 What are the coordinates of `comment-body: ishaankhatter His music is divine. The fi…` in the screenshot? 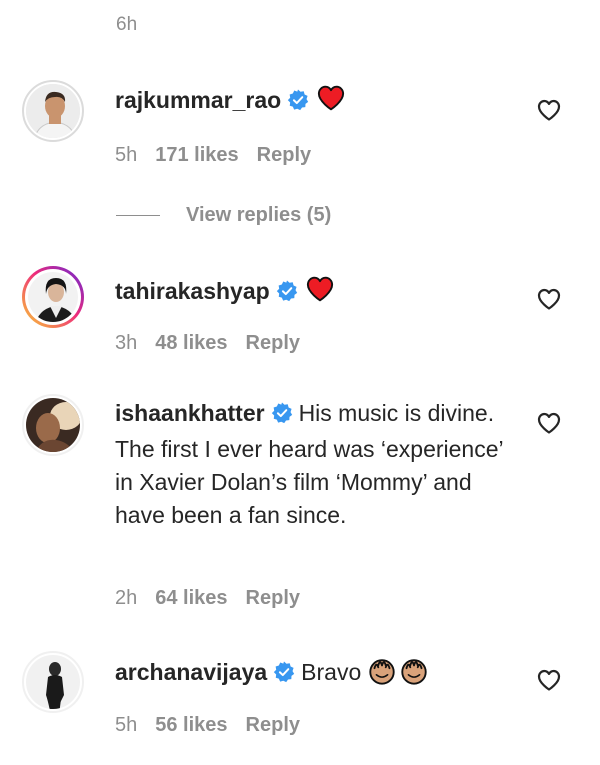 It's located at (315, 464).